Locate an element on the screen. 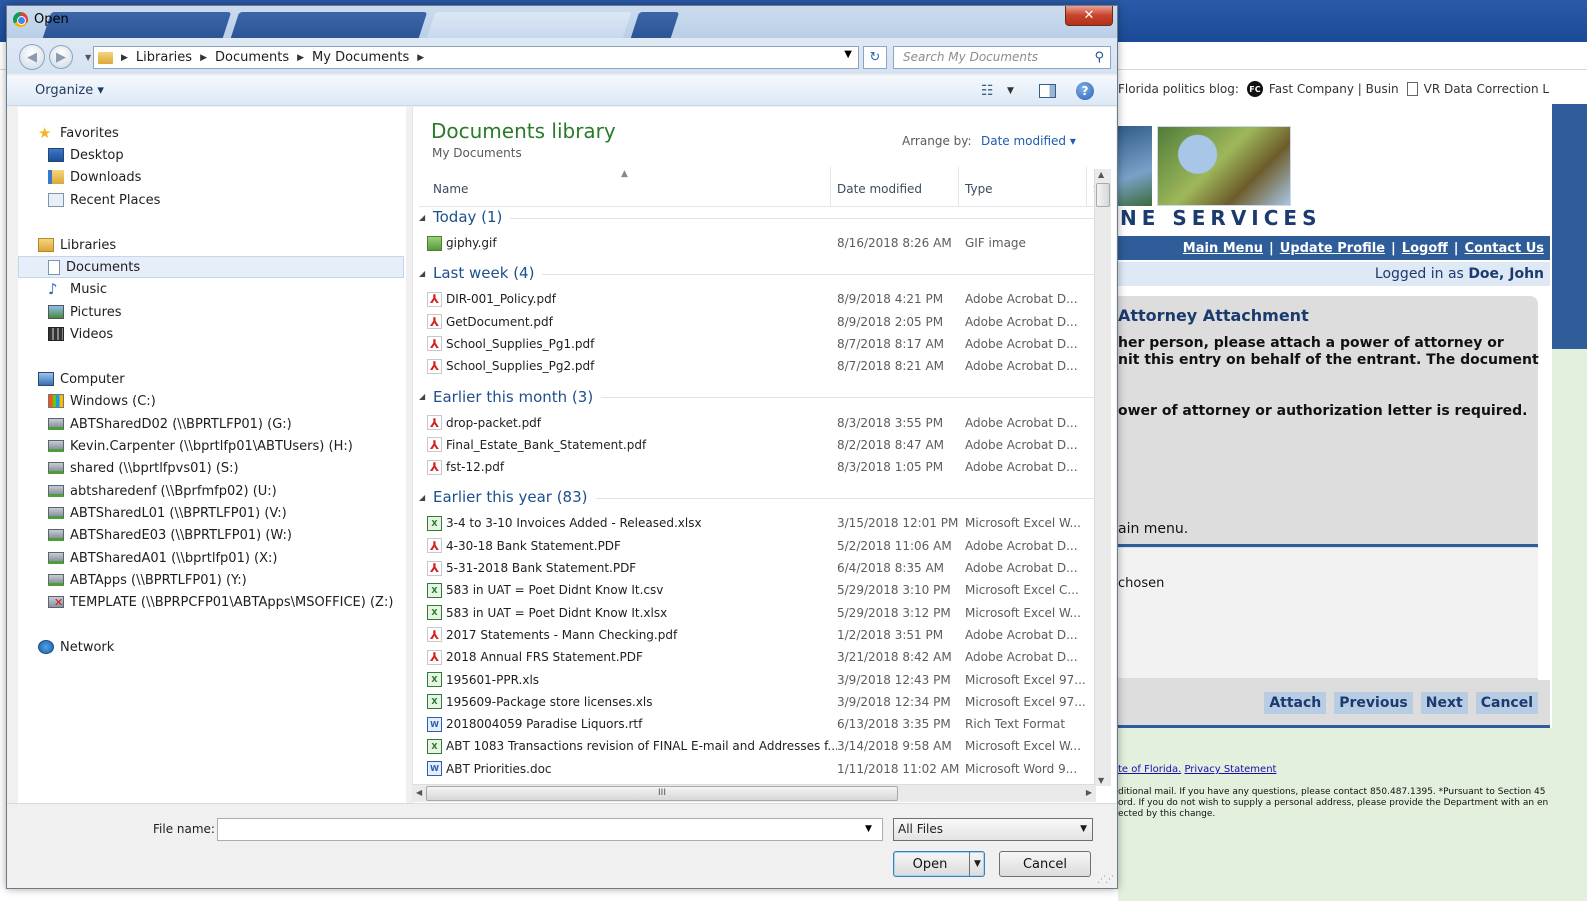 Image resolution: width=1587 pixels, height=901 pixels. dialog-titlebar: Open ✕ is located at coordinates (562, 22).